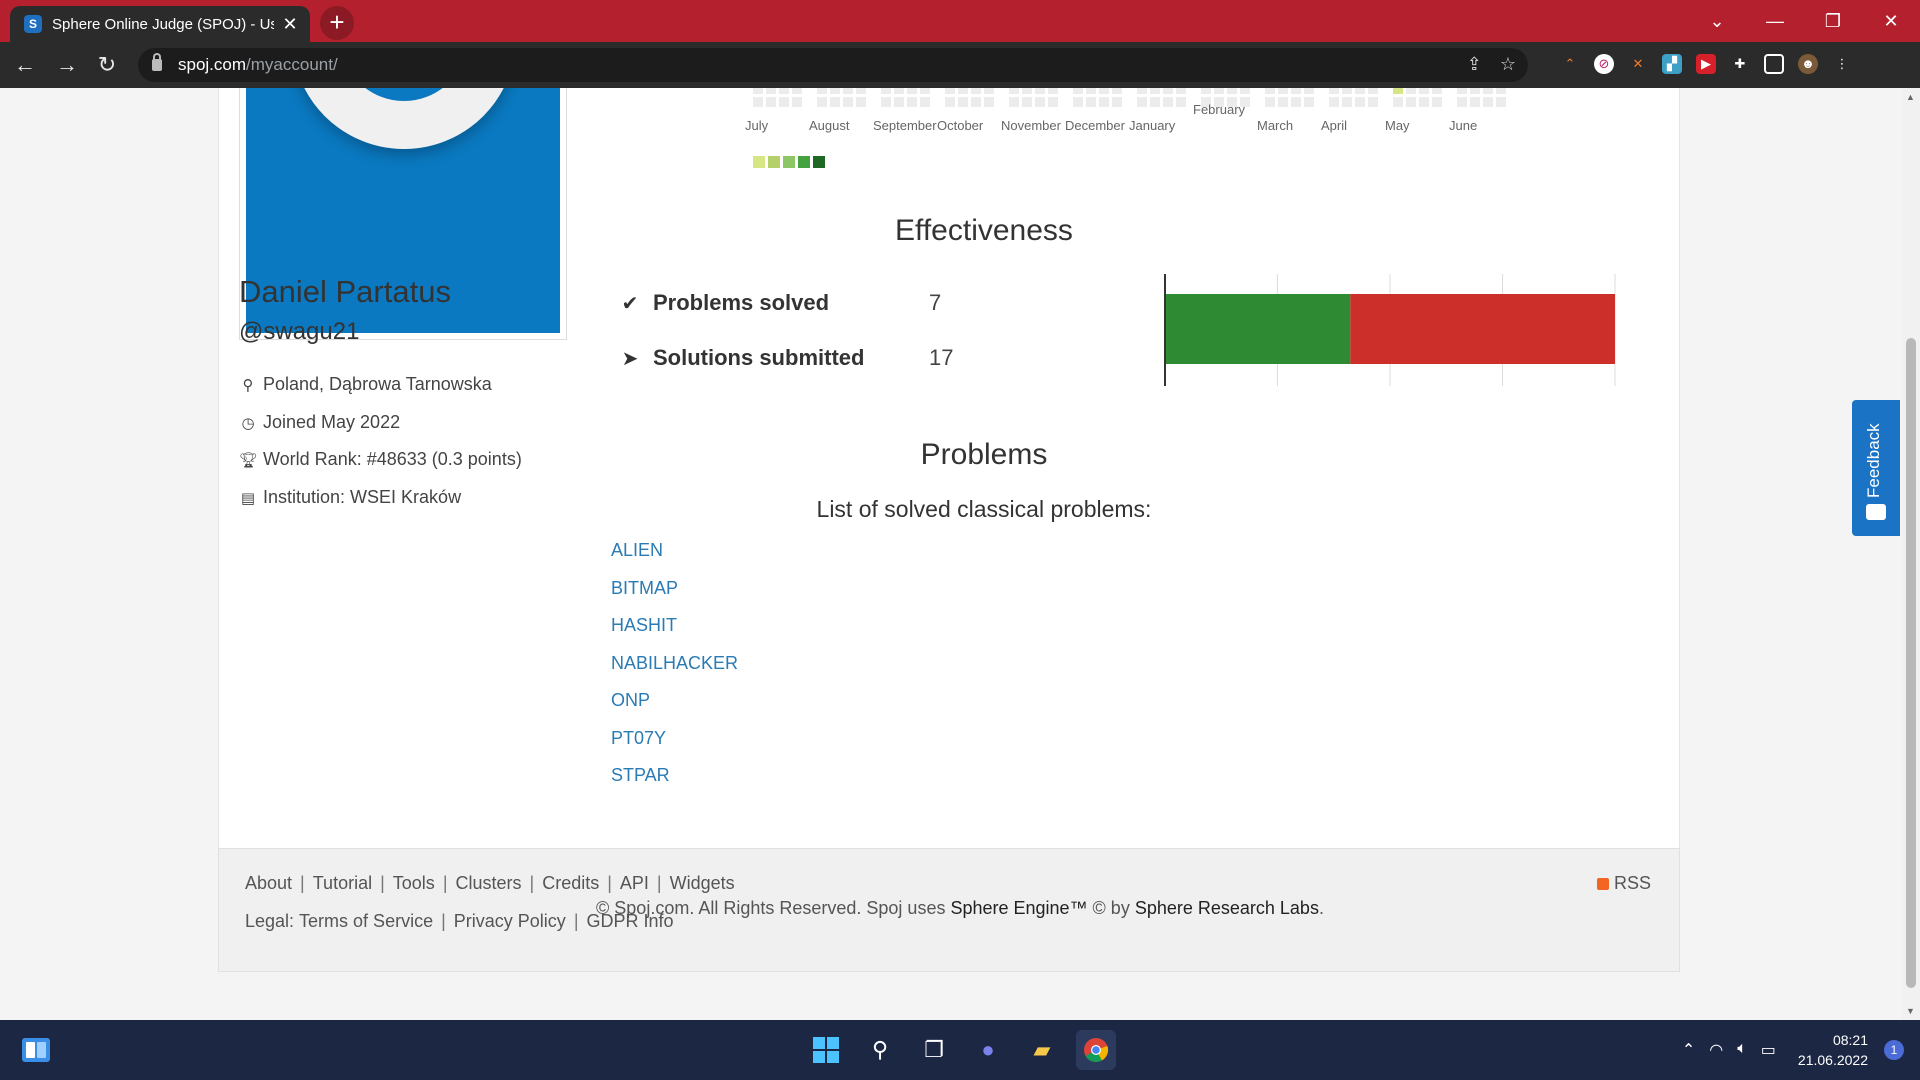 The height and width of the screenshot is (1080, 1920). What do you see at coordinates (1688, 1050) in the screenshot?
I see `chevron-up-icon: ⌃` at bounding box center [1688, 1050].